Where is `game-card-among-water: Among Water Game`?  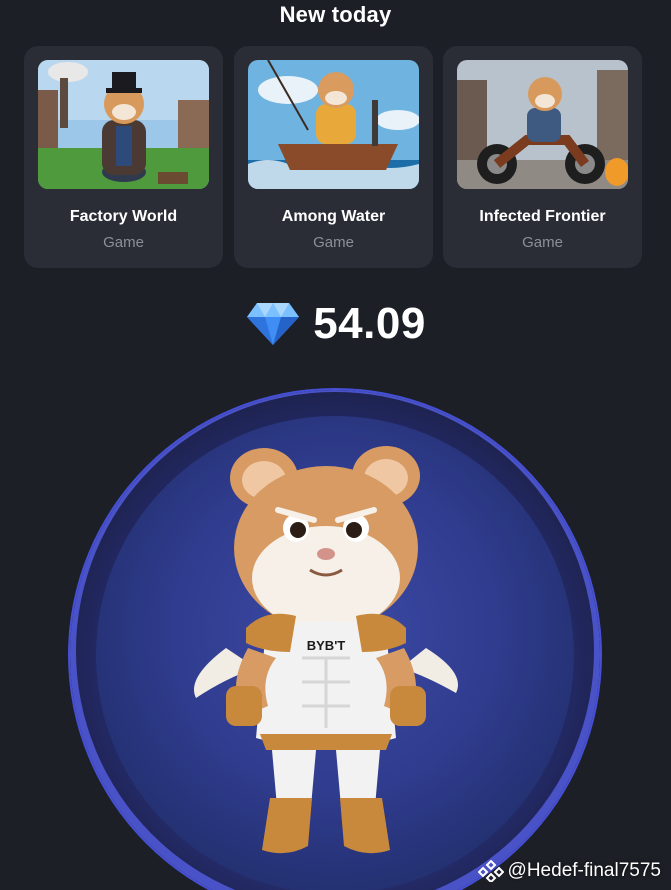 game-card-among-water: Among Water Game is located at coordinates (333, 157).